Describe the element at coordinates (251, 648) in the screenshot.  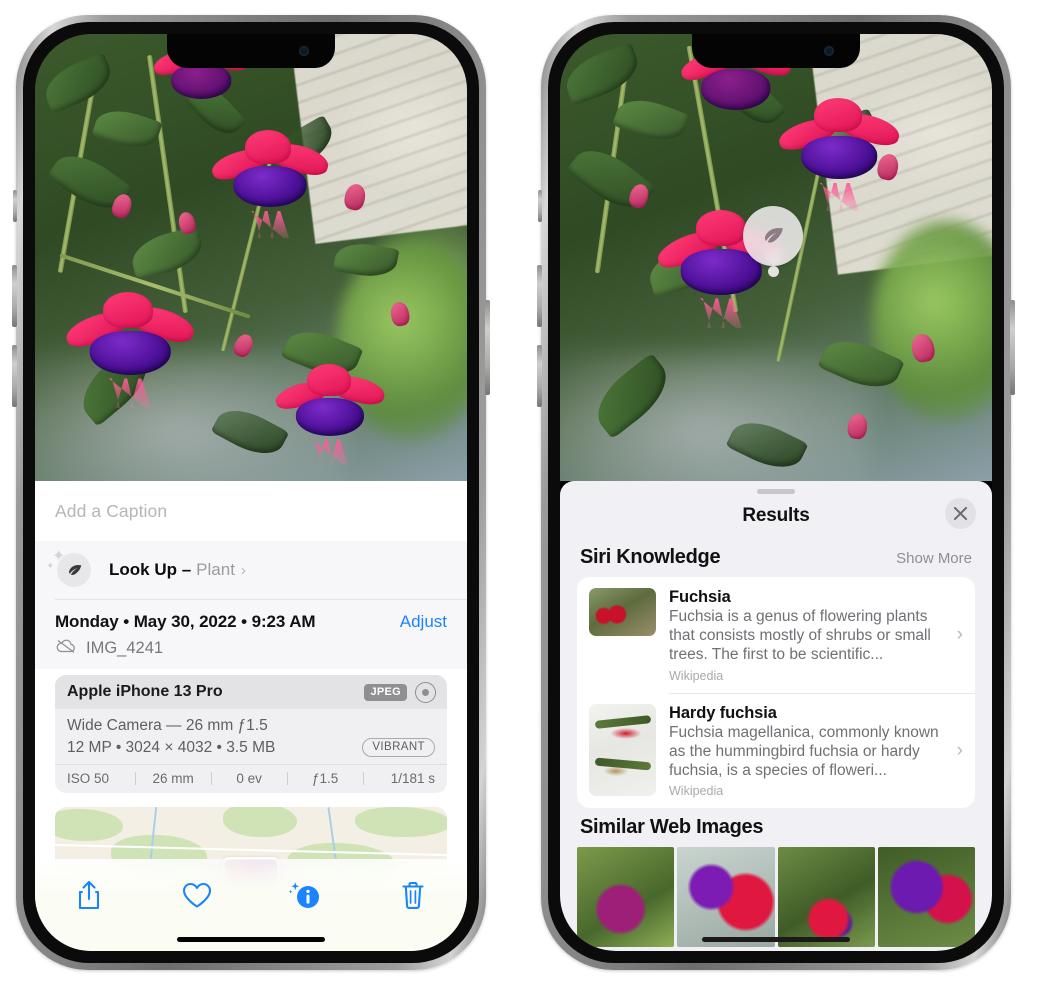
I see `metadata-file-row: IMG_4241` at that location.